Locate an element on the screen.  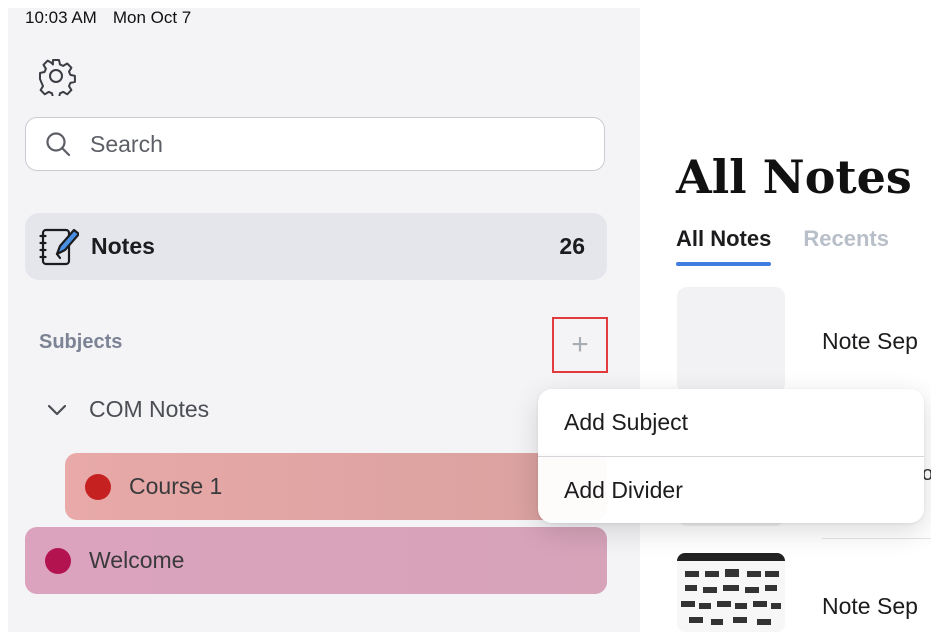
tab-recents: Recents is located at coordinates (846, 239).